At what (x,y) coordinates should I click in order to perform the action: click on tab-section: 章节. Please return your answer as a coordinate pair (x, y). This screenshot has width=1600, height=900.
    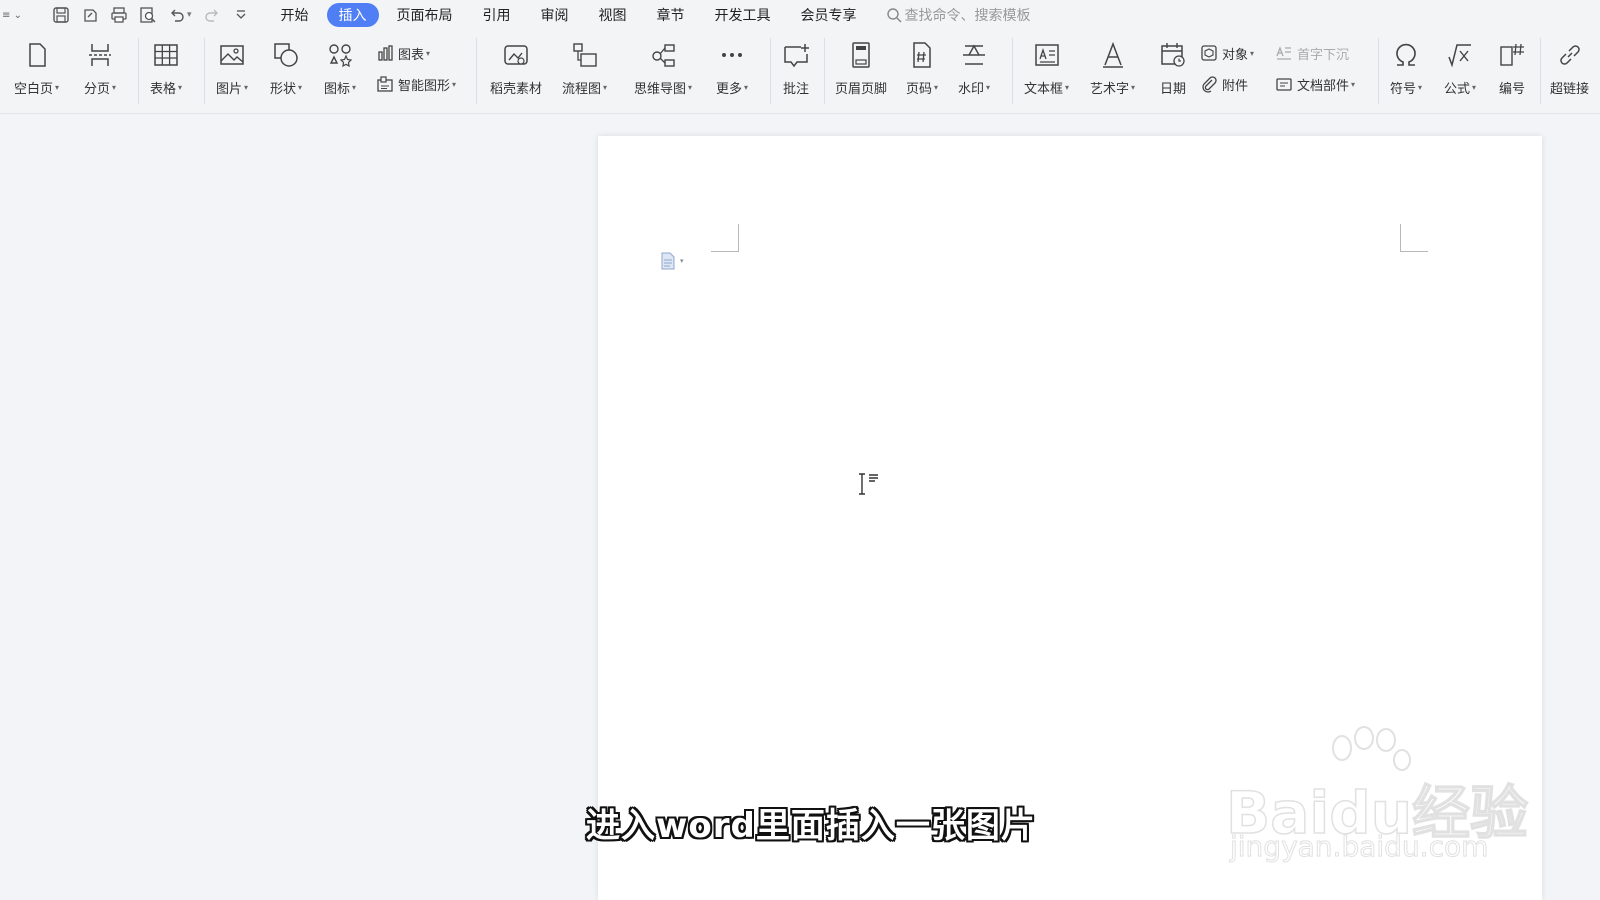
    Looking at the image, I should click on (671, 15).